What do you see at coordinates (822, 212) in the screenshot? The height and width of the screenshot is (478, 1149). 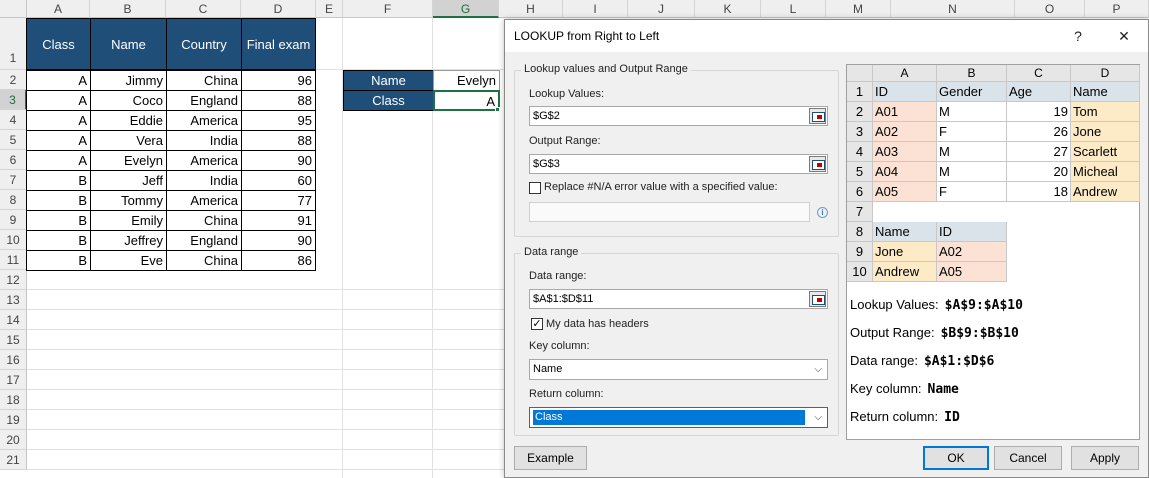 I see `info-icon: i` at bounding box center [822, 212].